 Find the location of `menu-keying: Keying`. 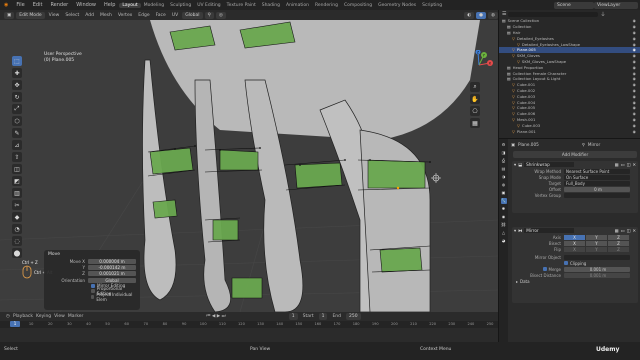

menu-keying: Keying is located at coordinates (43, 316).